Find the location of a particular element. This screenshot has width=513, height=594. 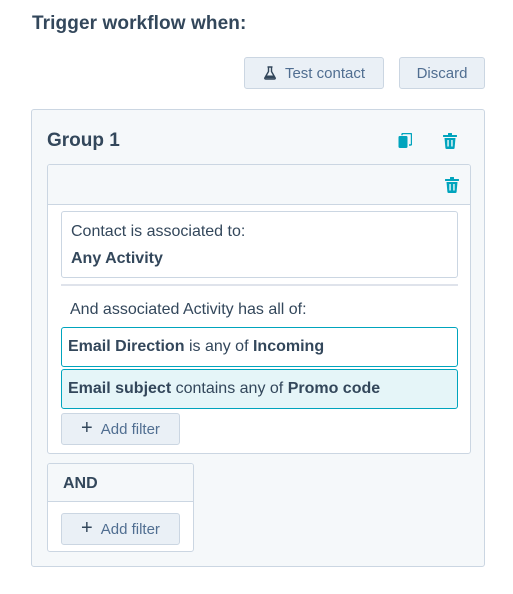

group-title: Group 1 is located at coordinates (83, 140).